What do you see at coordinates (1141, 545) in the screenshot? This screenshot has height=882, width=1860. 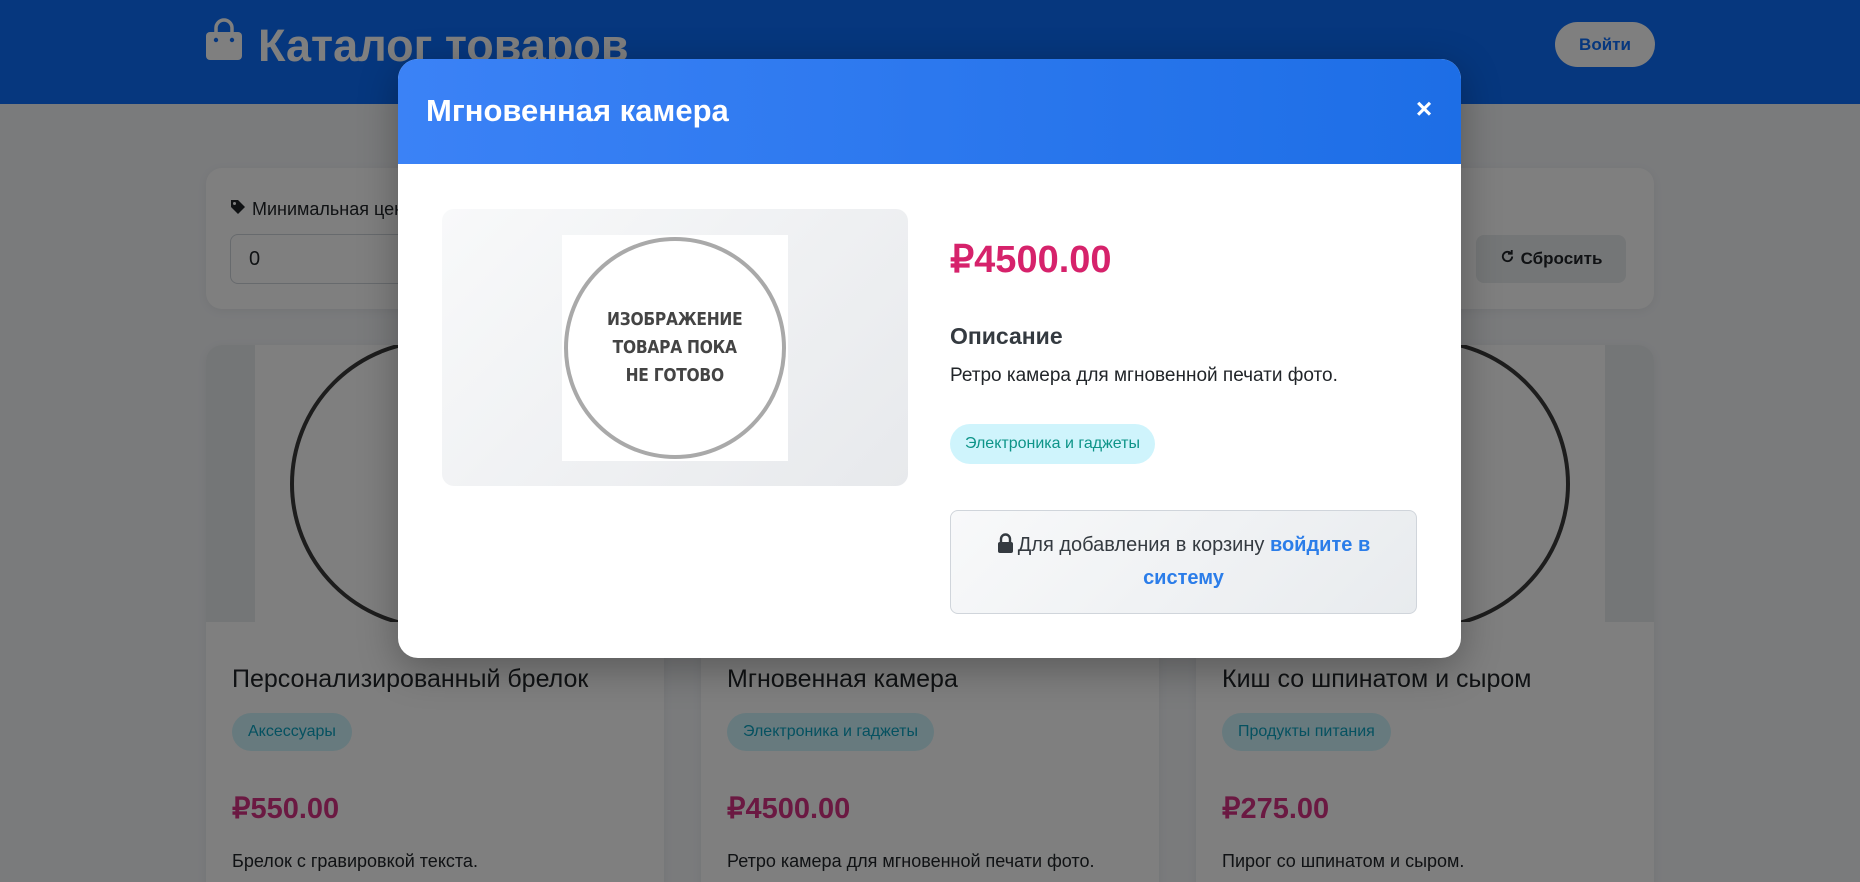 I see `login-prompt: Для добавления в корзину` at bounding box center [1141, 545].